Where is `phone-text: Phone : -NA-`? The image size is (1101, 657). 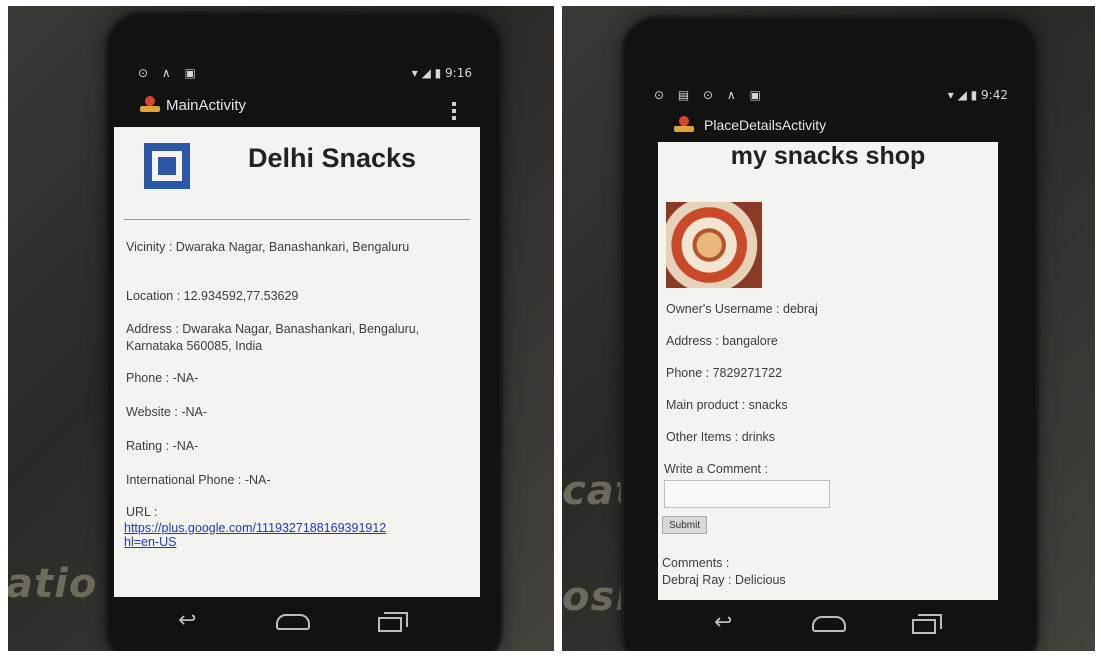 phone-text: Phone : -NA- is located at coordinates (162, 378).